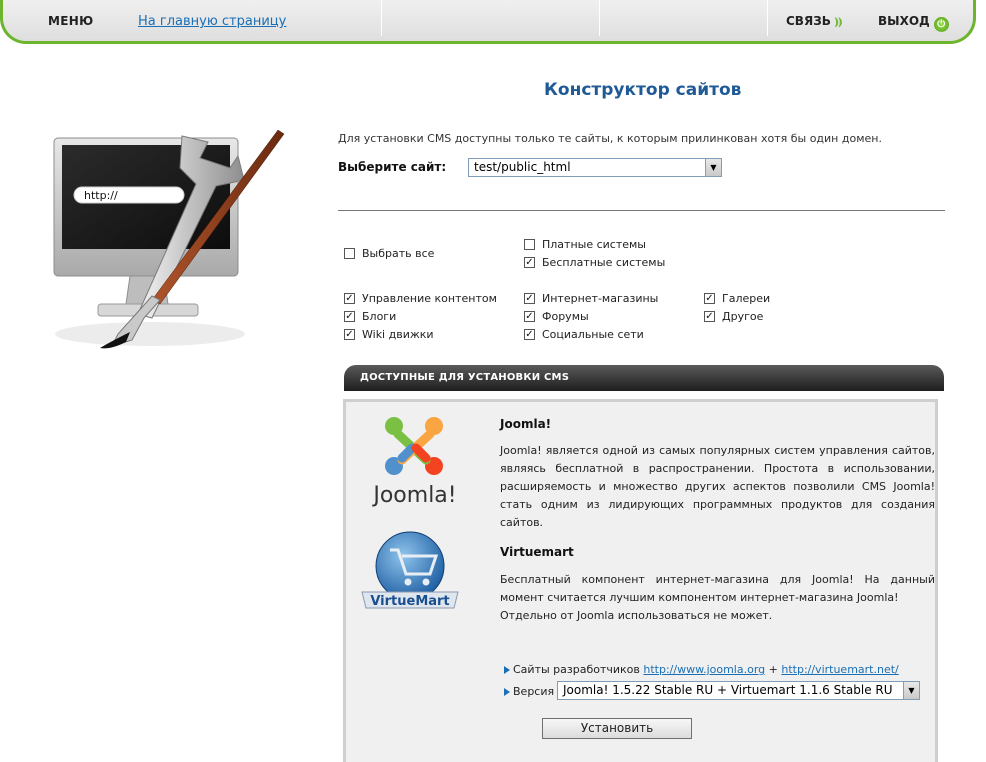 The width and height of the screenshot is (986, 762). I want to click on virtuemart-logo-text: VirtueMart, so click(409, 601).